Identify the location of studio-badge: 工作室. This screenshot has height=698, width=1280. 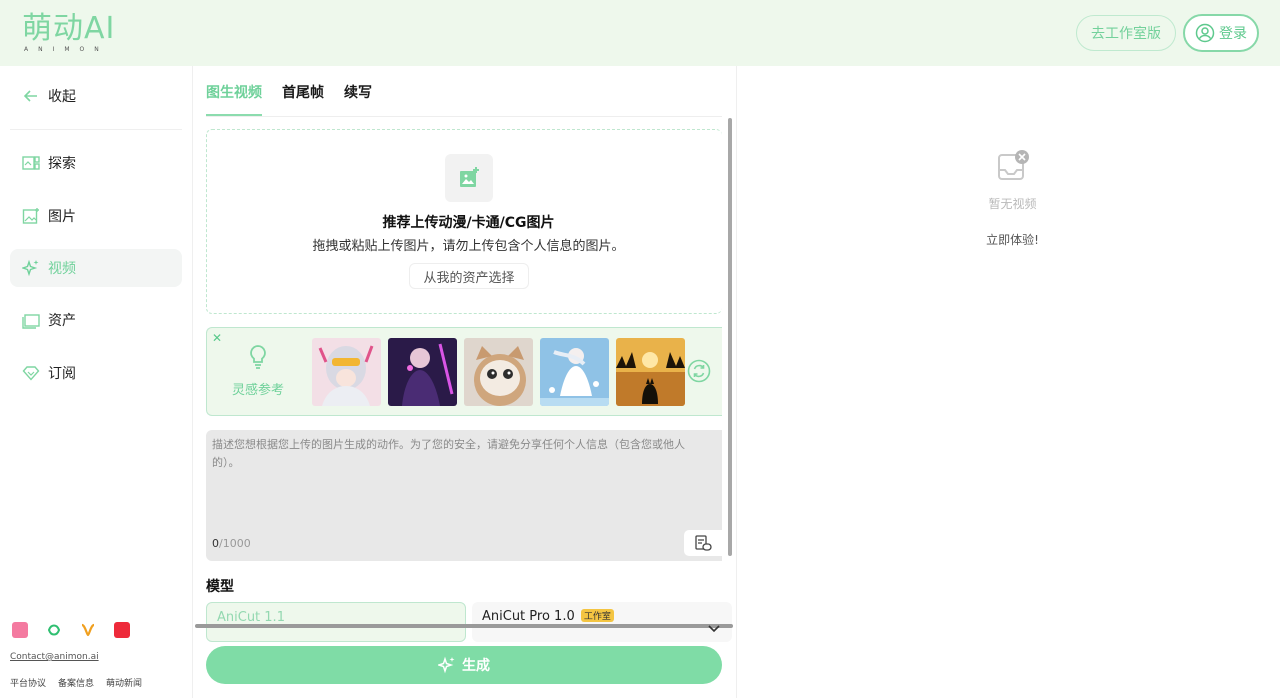
(597, 615).